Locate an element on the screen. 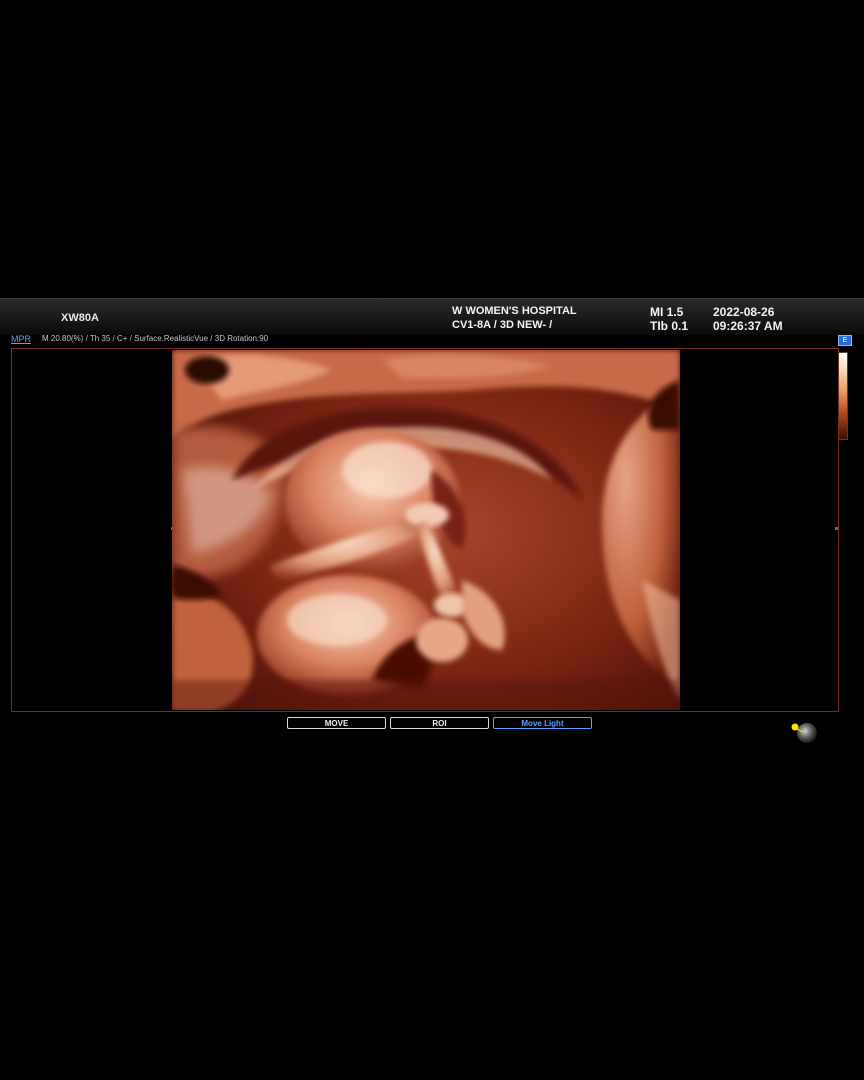  color-scale-bar is located at coordinates (843, 396).